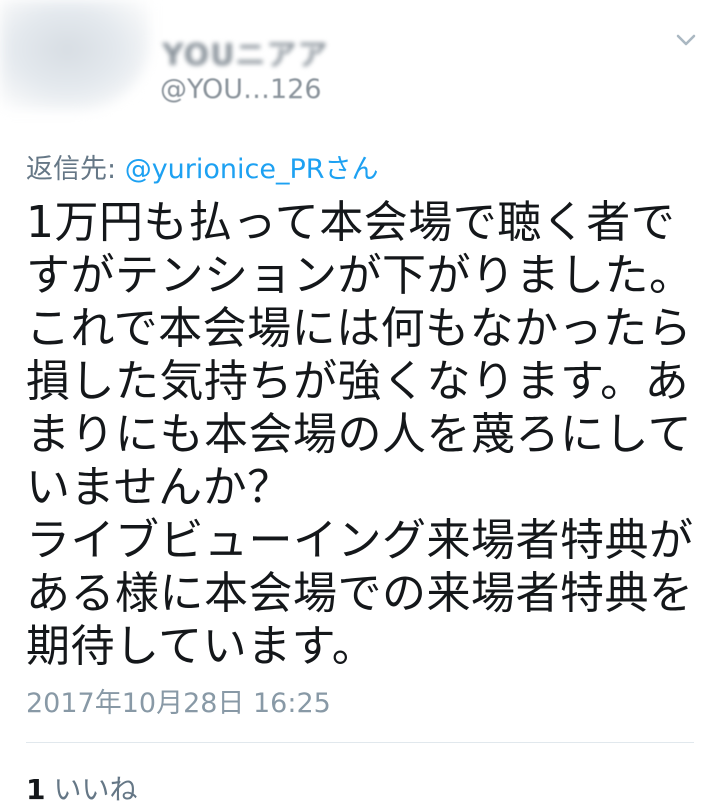  What do you see at coordinates (686, 40) in the screenshot?
I see `chevron-down-icon` at bounding box center [686, 40].